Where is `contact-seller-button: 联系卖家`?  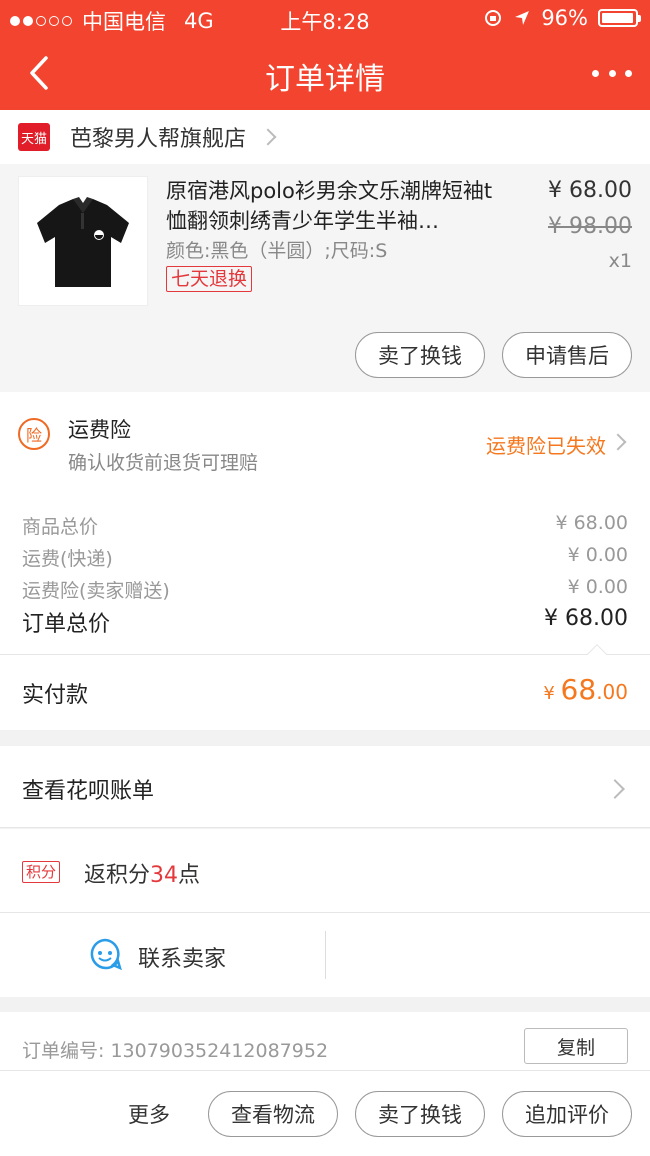
contact-seller-button: 联系卖家 is located at coordinates (162, 955).